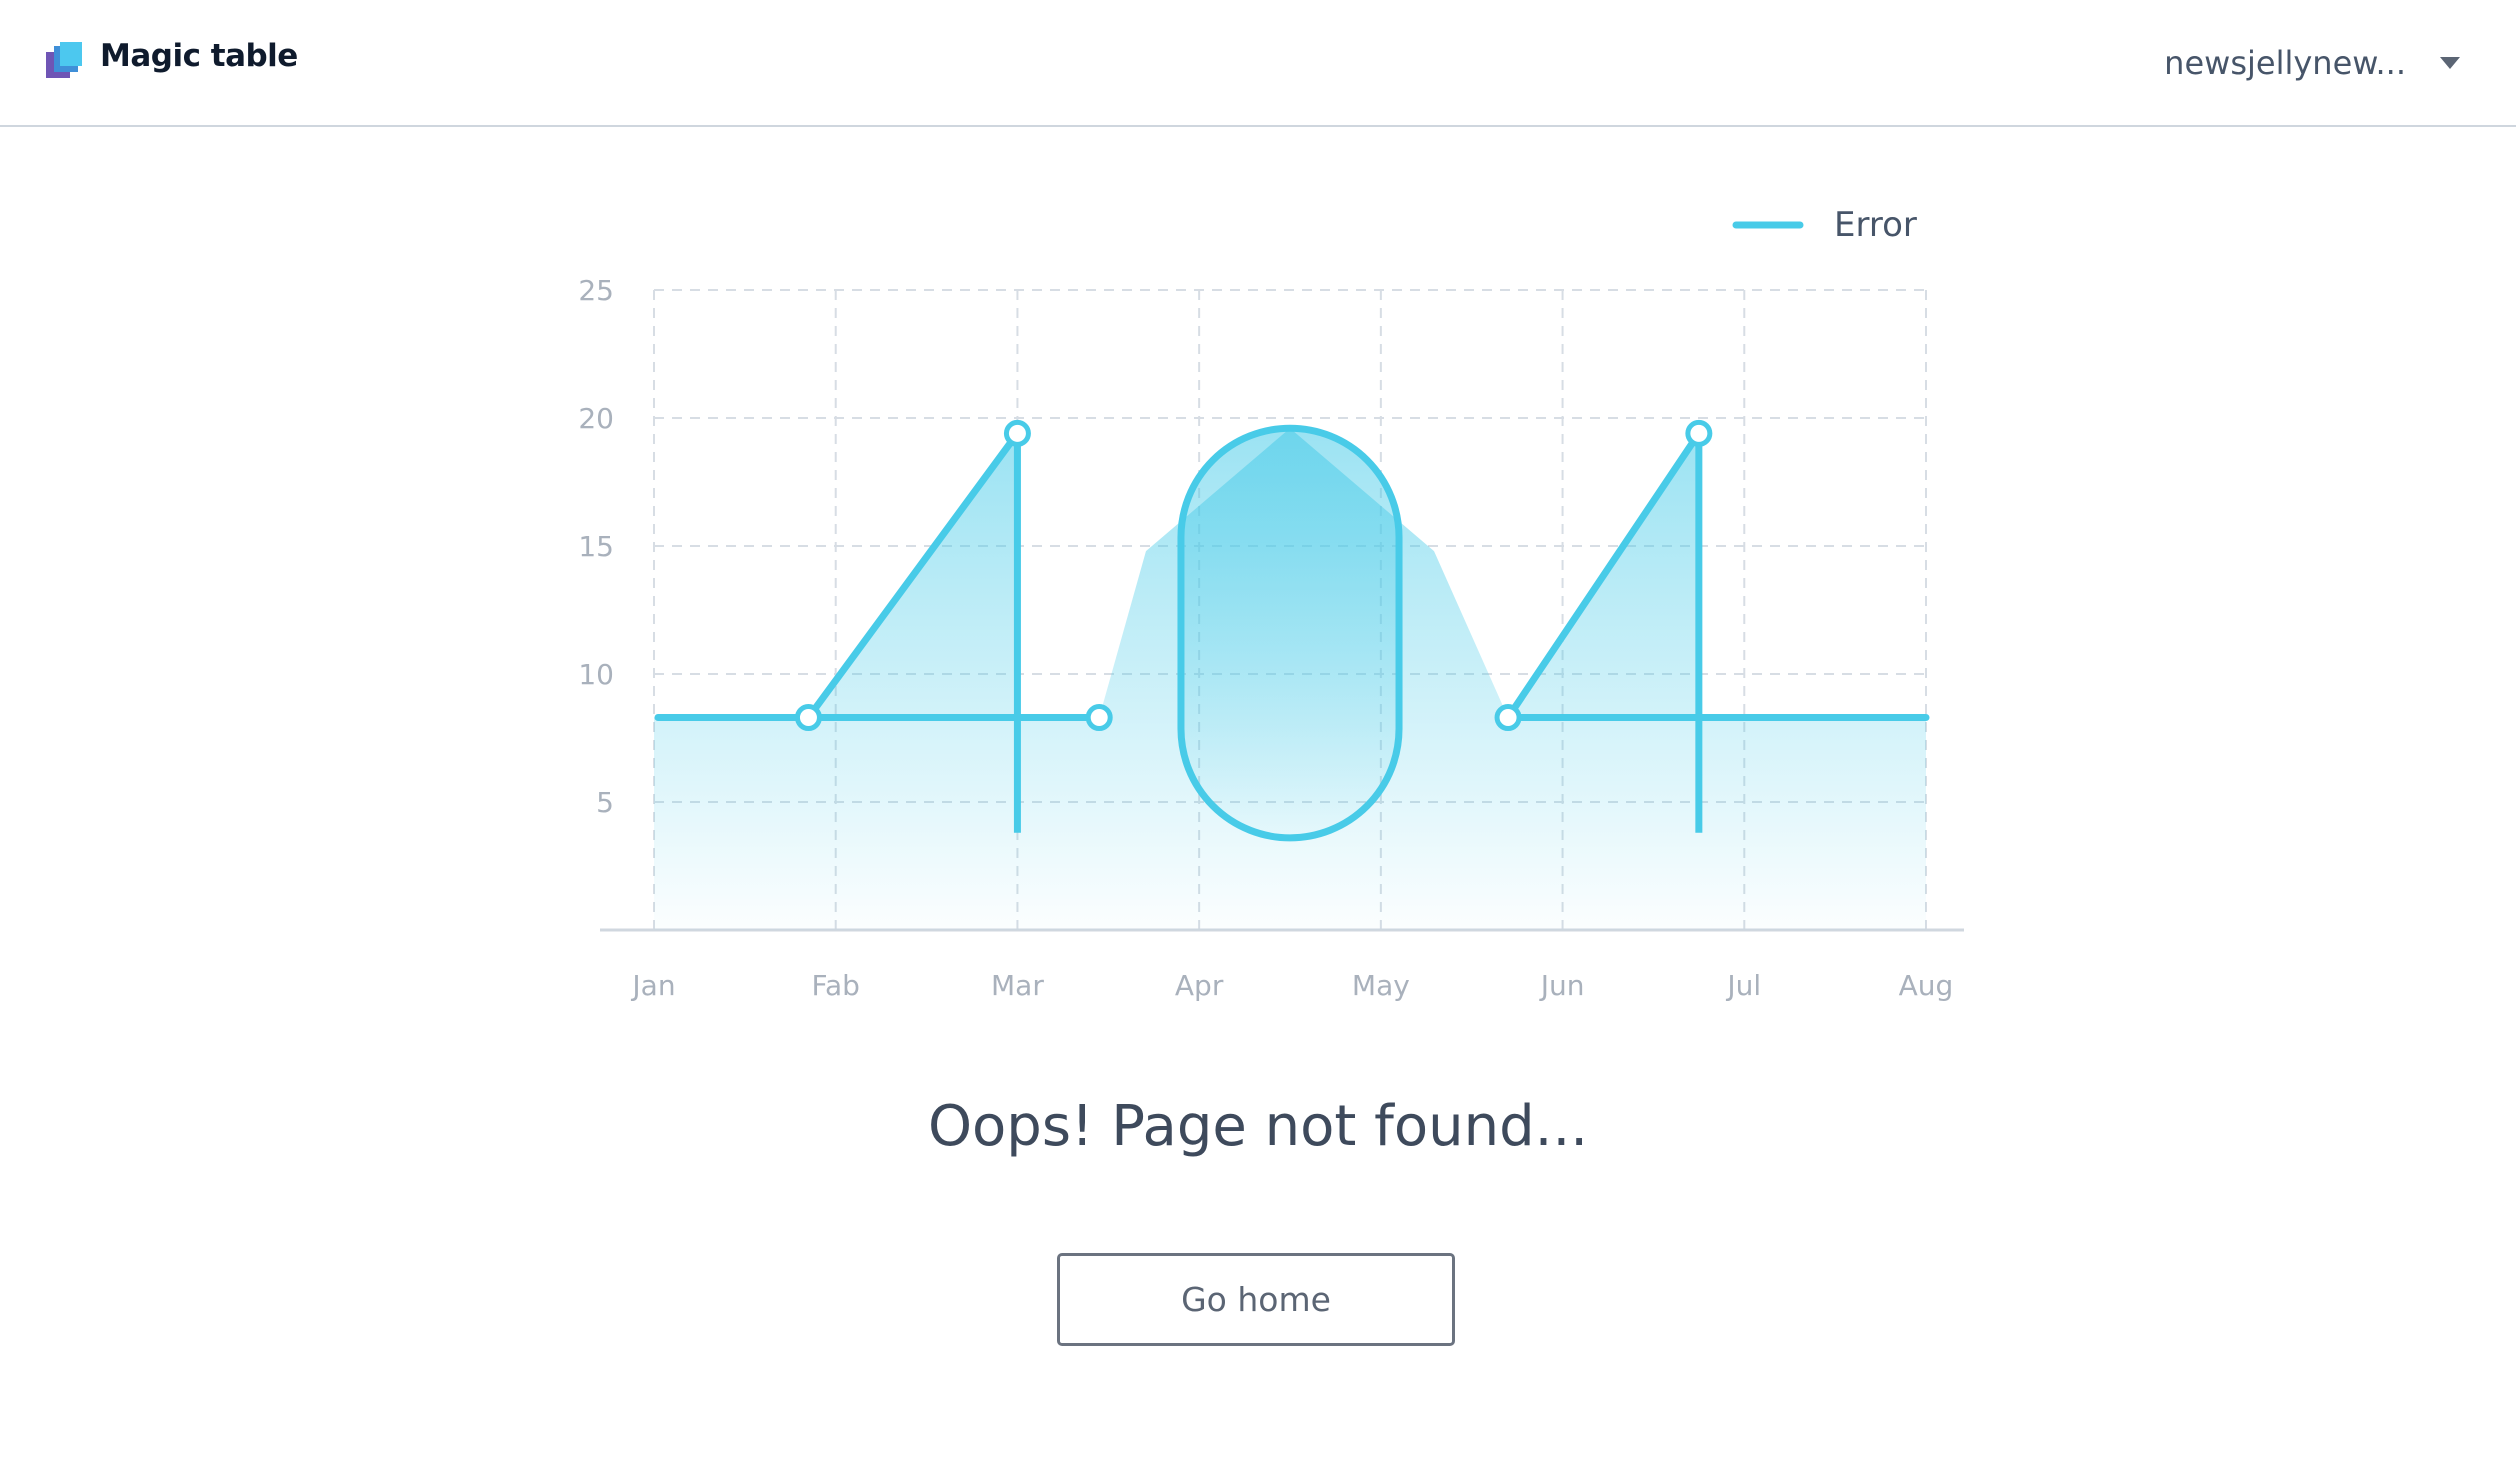 The image size is (2516, 1478). Describe the element at coordinates (1562, 985) in the screenshot. I see `x-tick-label: Jun` at that location.